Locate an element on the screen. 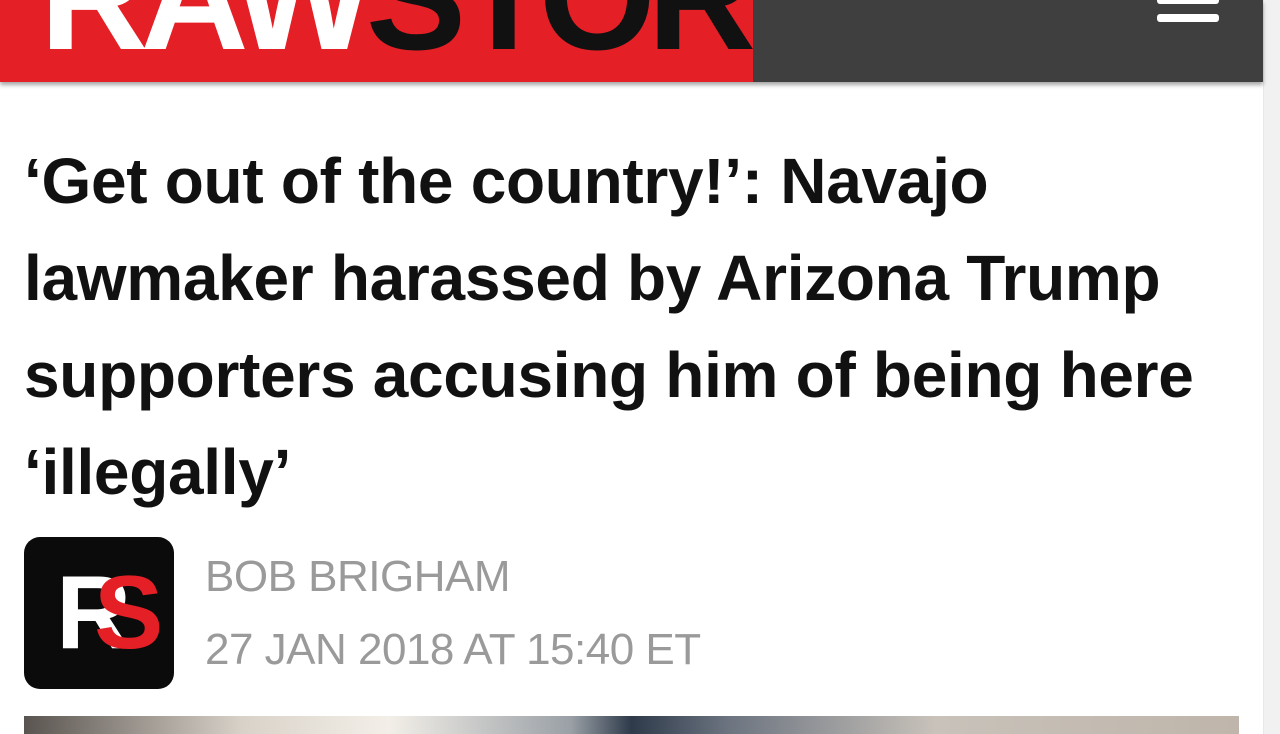 The height and width of the screenshot is (734, 1280). logo-story-text: STORY is located at coordinates (559, 40).